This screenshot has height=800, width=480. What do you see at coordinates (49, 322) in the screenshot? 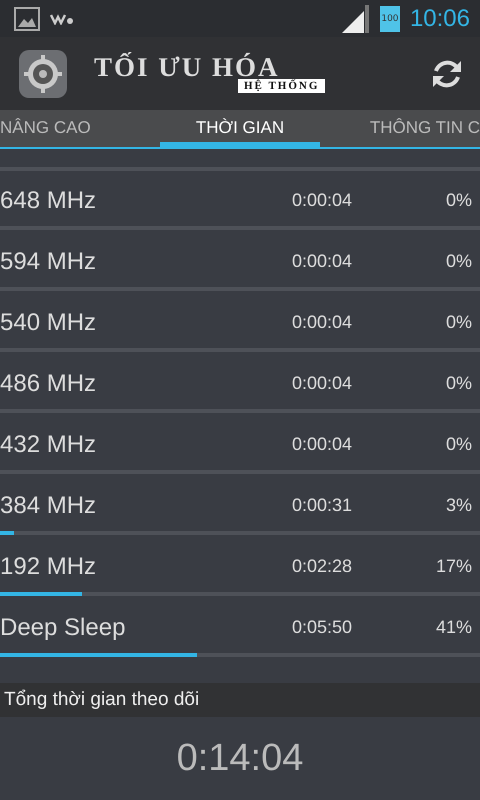
I see `frequency-label: 540 MHz` at bounding box center [49, 322].